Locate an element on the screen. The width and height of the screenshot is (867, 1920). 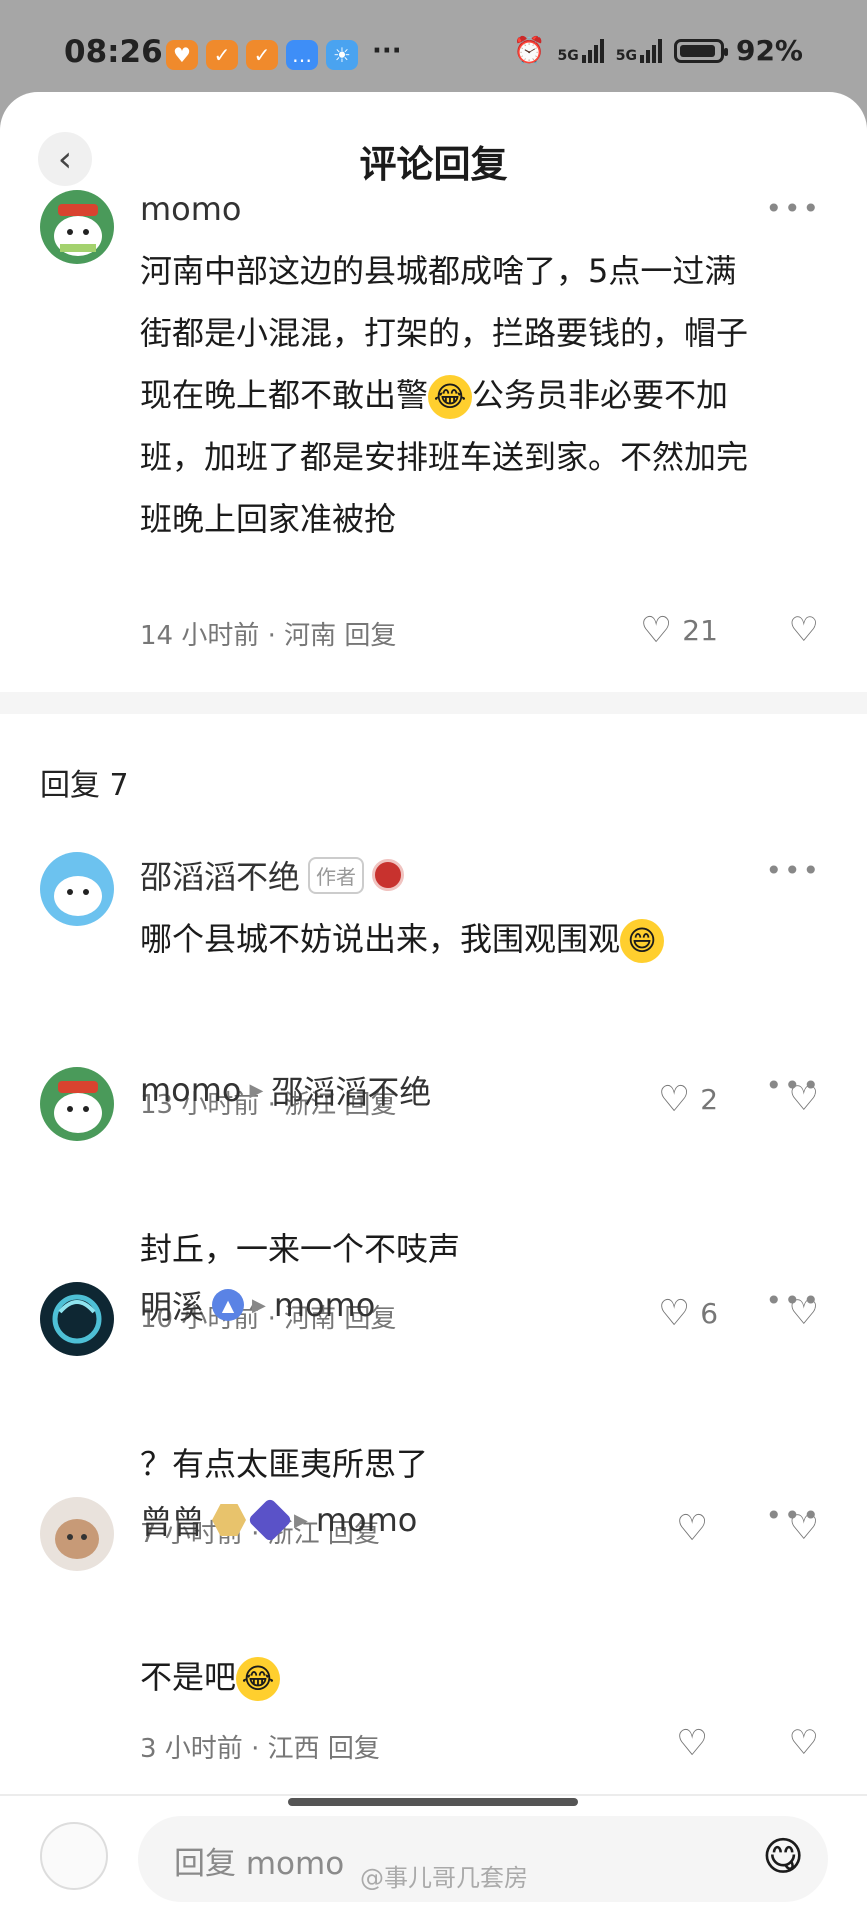
page-title: 评论回复 is located at coordinates (433, 164).